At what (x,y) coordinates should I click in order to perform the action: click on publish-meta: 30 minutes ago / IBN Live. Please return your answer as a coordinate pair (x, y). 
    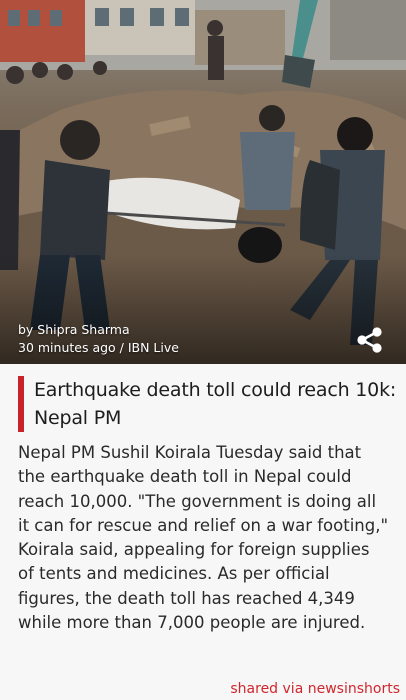
    Looking at the image, I should click on (98, 347).